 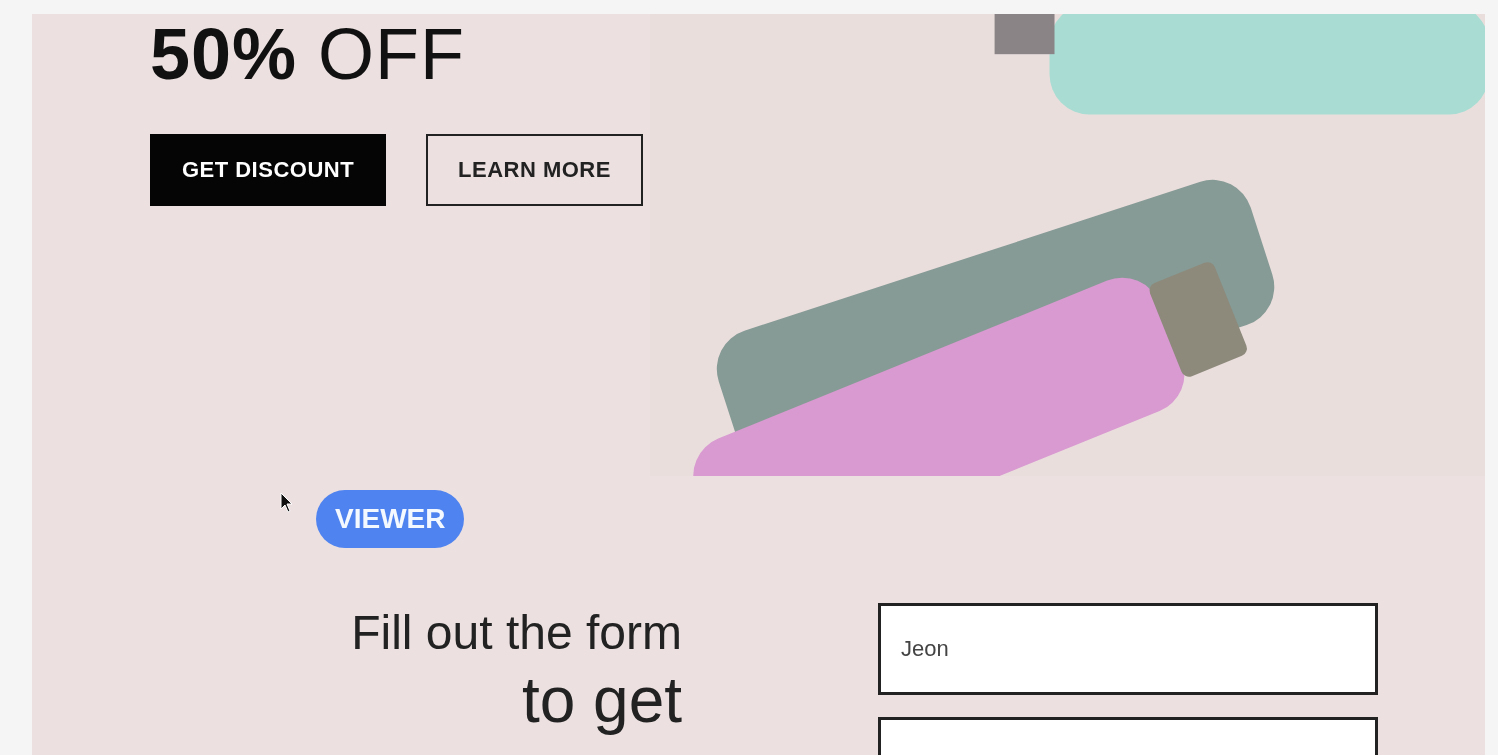 What do you see at coordinates (534, 170) in the screenshot?
I see `learn-more-button: LEARN MORE` at bounding box center [534, 170].